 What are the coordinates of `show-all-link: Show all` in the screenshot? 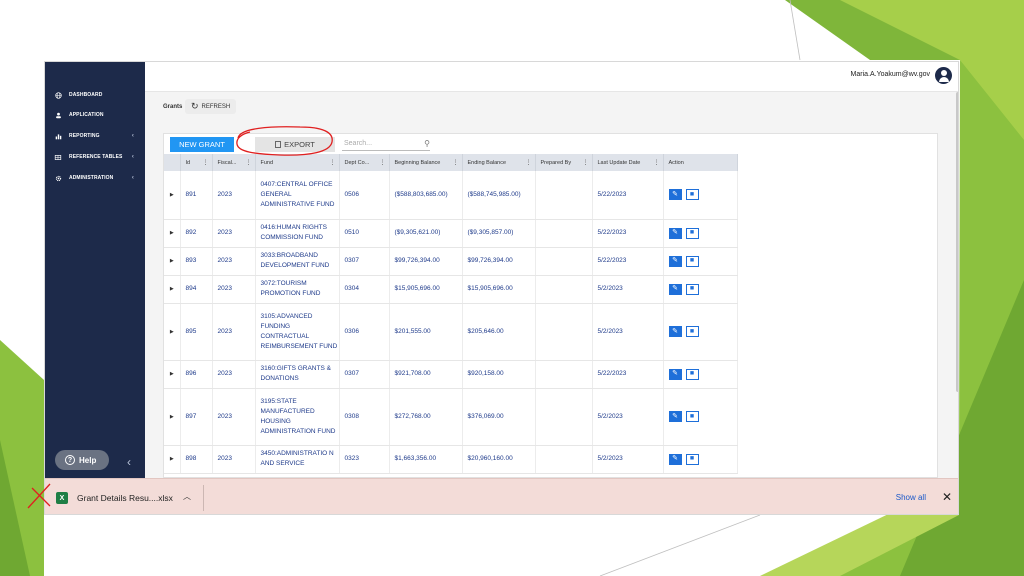 It's located at (911, 497).